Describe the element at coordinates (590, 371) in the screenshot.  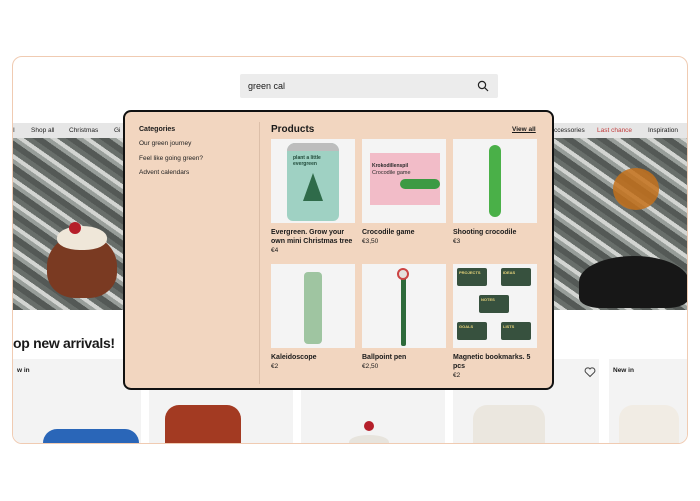
I see `heart-icon` at that location.